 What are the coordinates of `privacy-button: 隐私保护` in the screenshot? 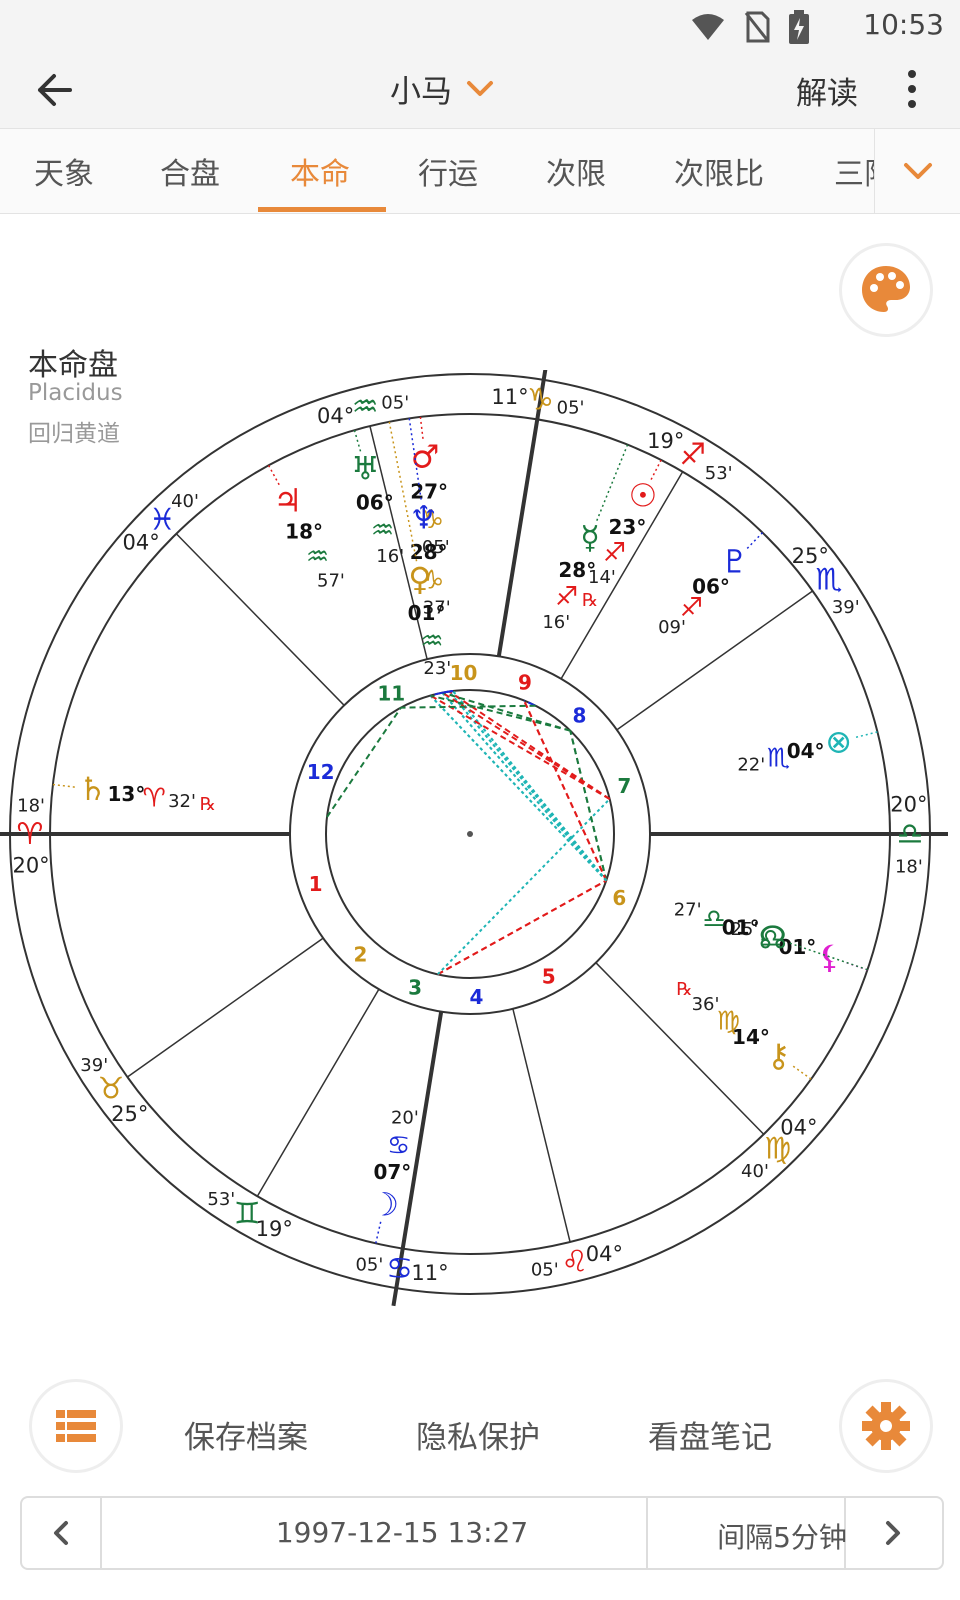 It's located at (478, 1434).